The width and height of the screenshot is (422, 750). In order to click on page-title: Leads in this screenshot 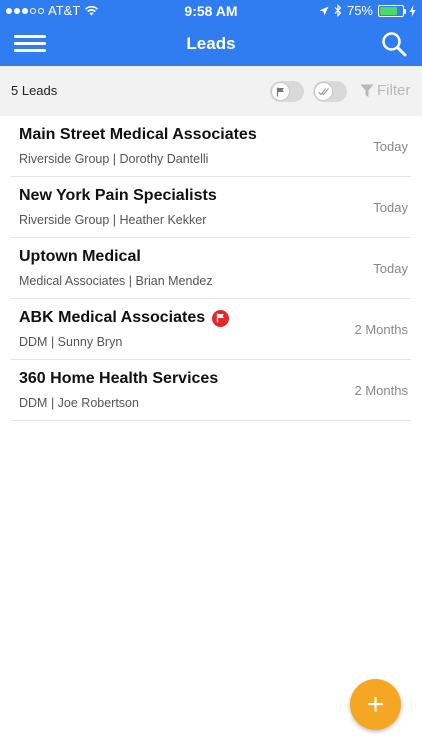, I will do `click(211, 43)`.